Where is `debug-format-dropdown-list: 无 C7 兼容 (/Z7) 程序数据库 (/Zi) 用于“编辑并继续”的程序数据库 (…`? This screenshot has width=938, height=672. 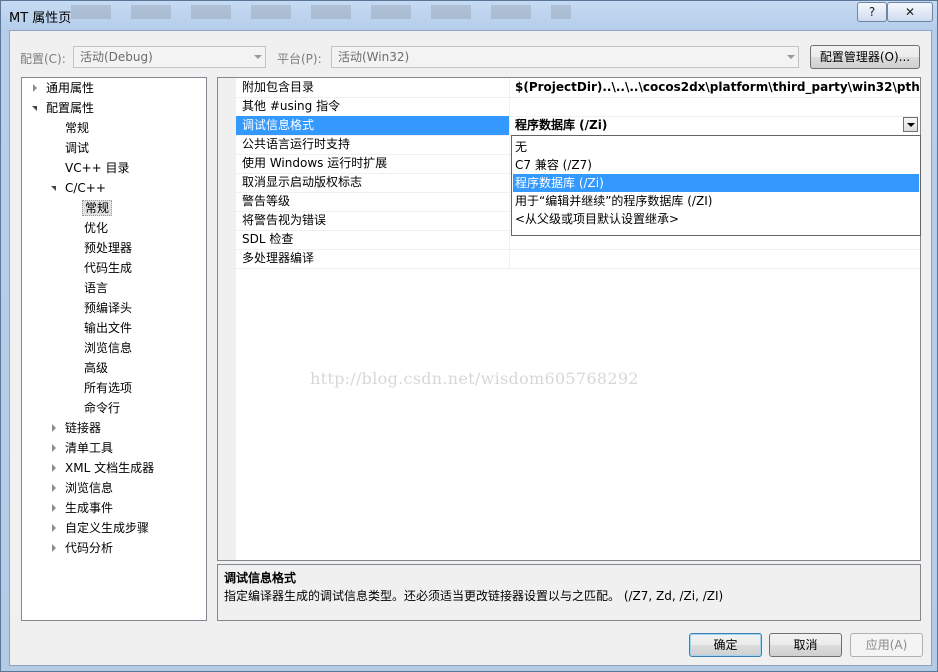 debug-format-dropdown-list: 无 C7 兼容 (/Z7) 程序数据库 (/Zi) 用于“编辑并继续”的程序数据库 (… is located at coordinates (716, 185).